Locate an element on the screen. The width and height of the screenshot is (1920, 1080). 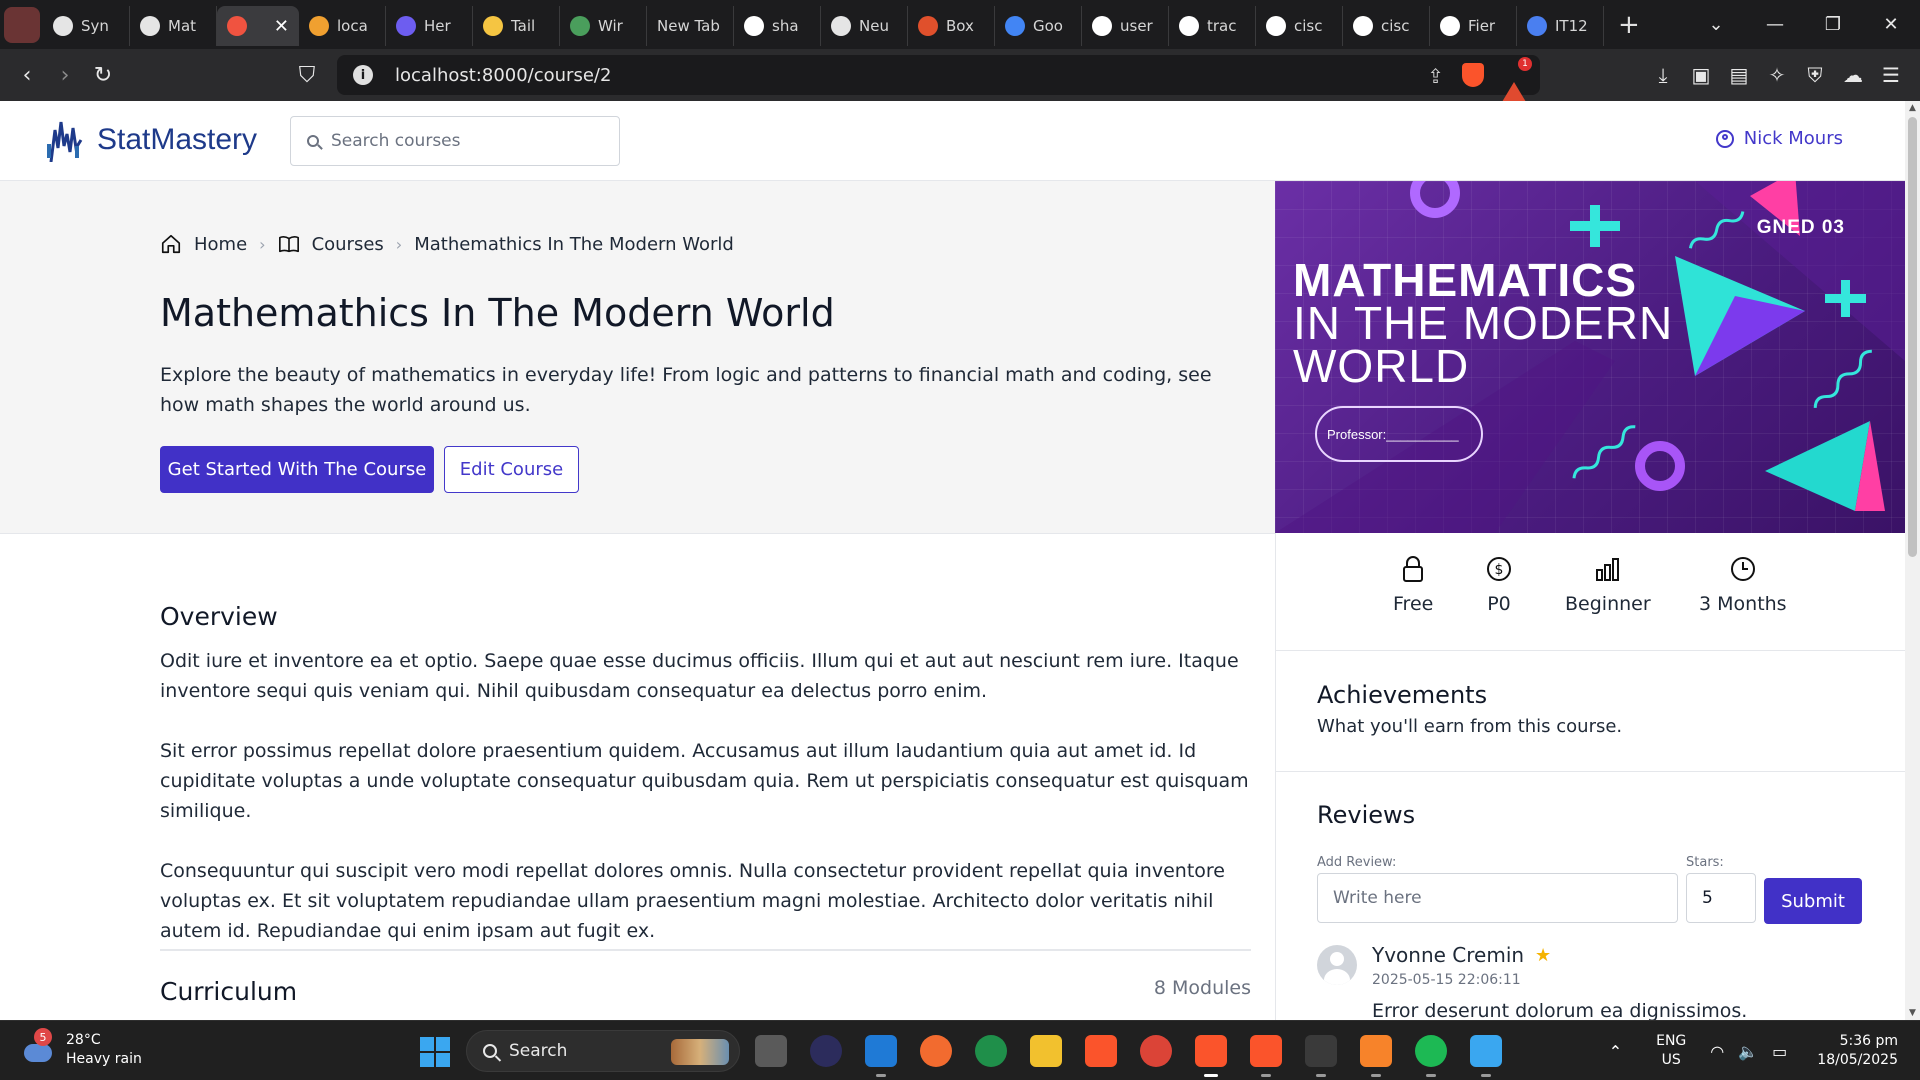
forward-icon: › is located at coordinates (65, 75).